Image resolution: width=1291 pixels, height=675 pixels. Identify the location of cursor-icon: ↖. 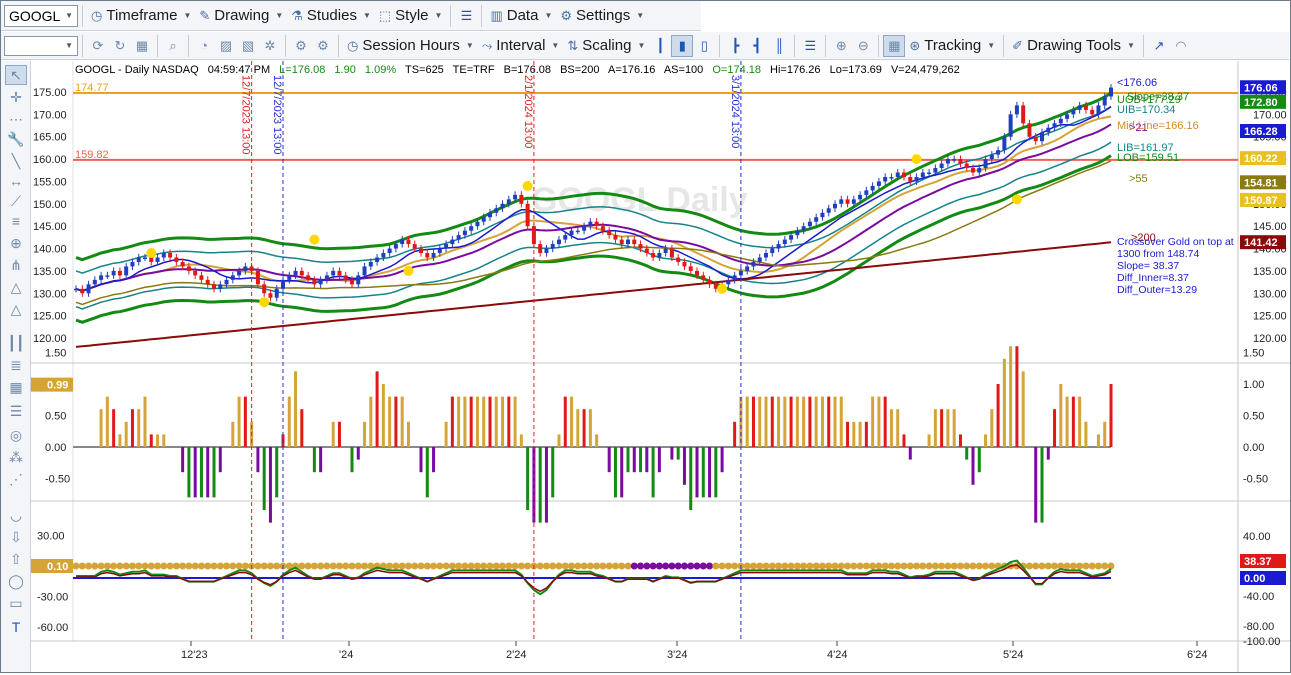
(16, 75).